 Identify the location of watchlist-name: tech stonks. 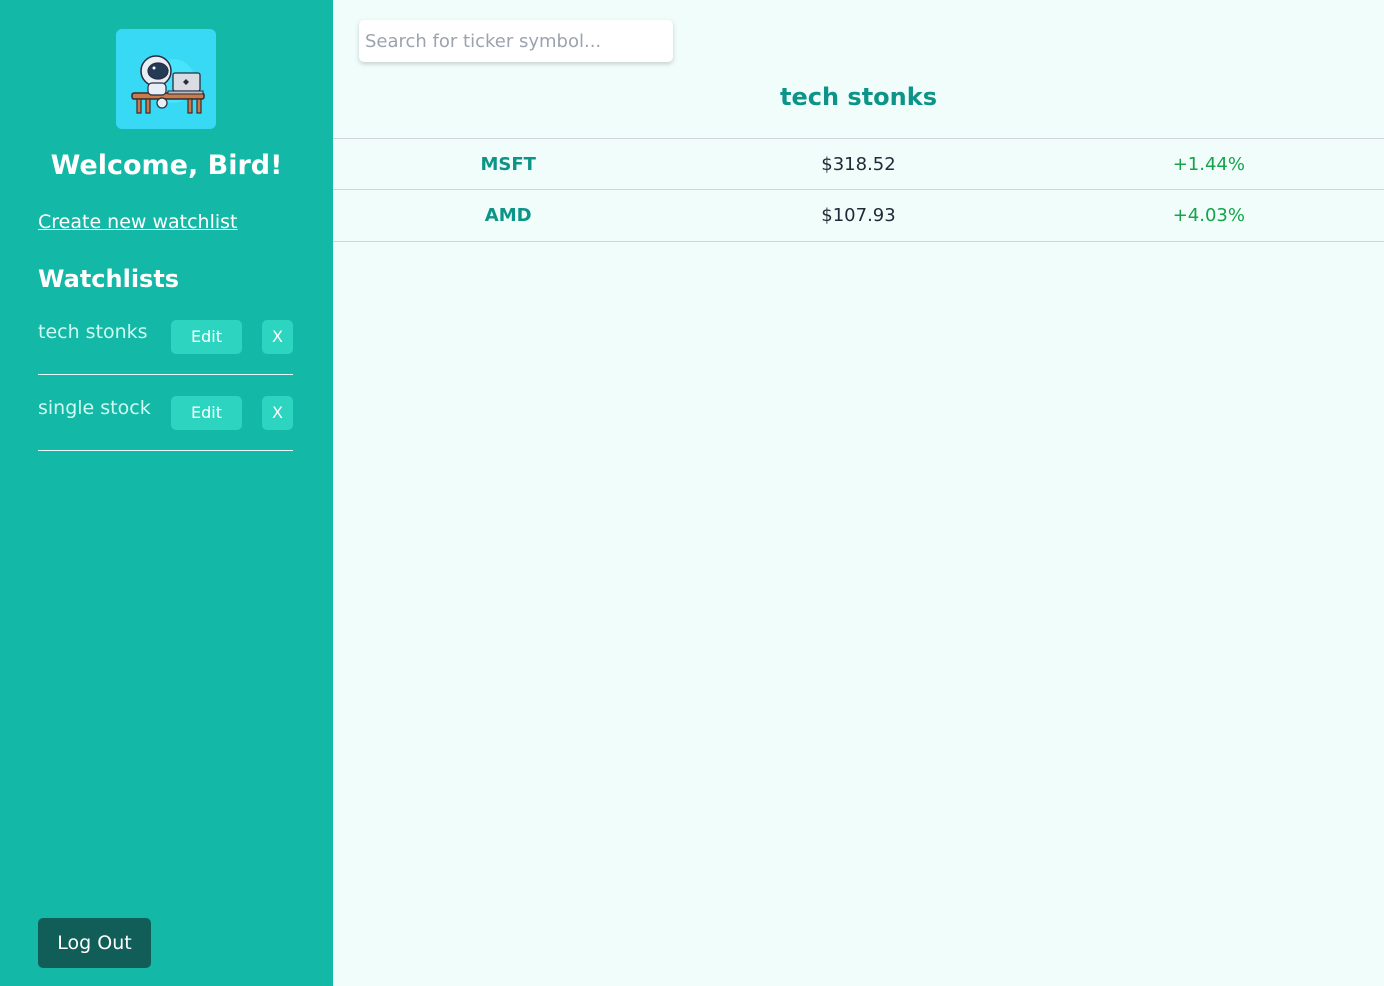
(93, 332).